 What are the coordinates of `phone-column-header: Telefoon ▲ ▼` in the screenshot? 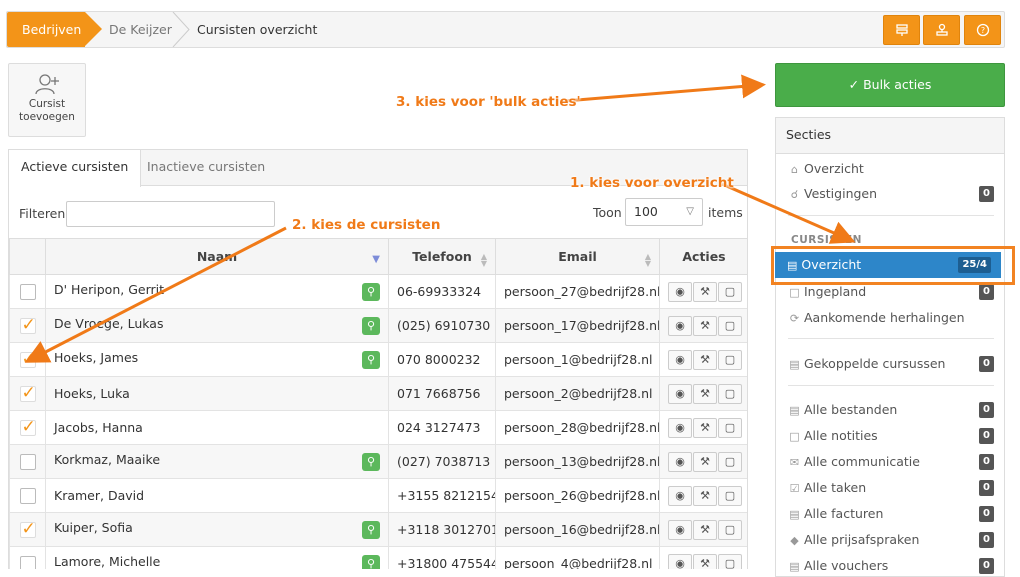 It's located at (442, 256).